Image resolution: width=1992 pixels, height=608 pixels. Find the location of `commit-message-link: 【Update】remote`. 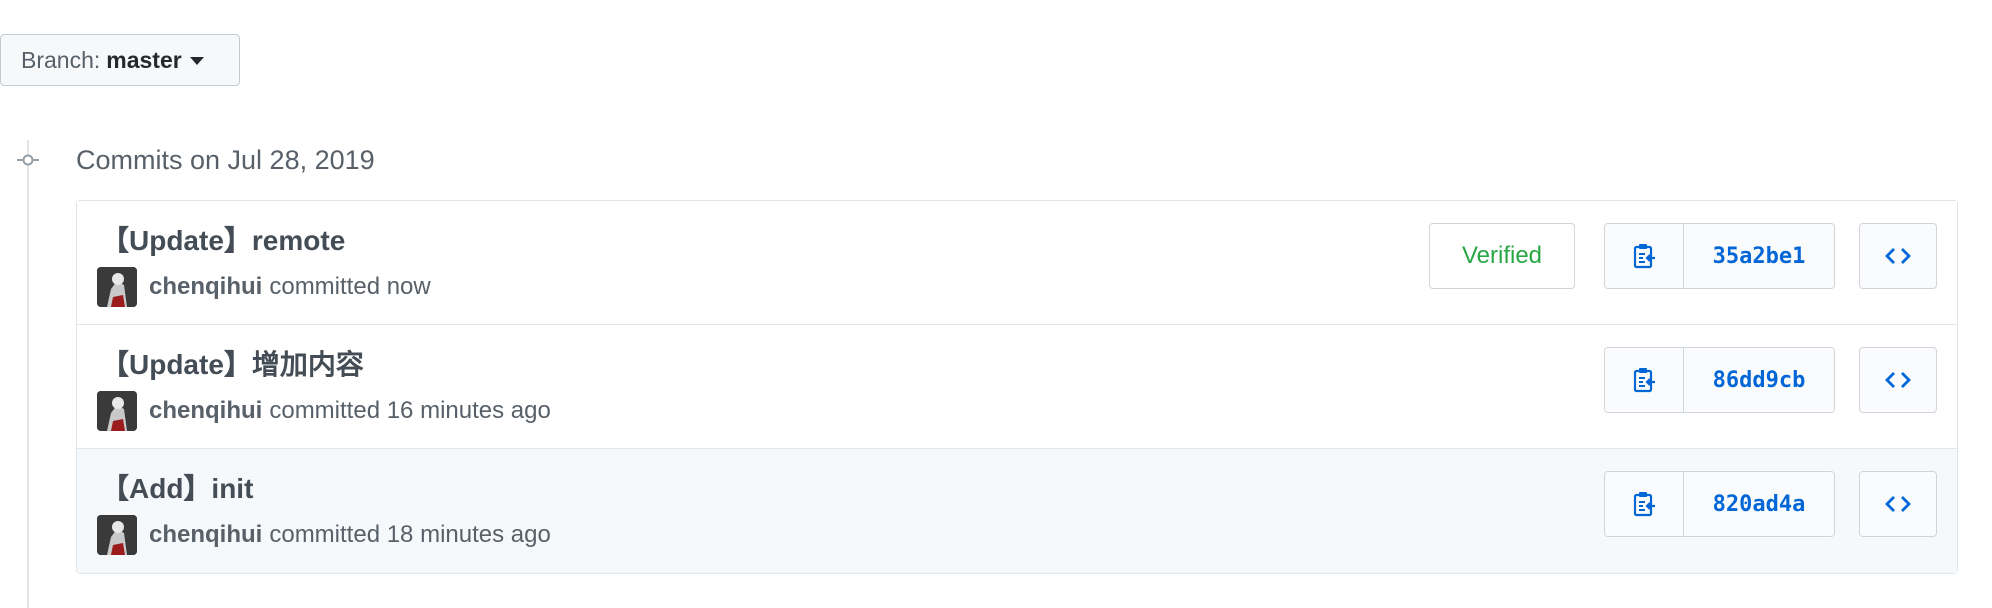

commit-message-link: 【Update】remote is located at coordinates (223, 241).